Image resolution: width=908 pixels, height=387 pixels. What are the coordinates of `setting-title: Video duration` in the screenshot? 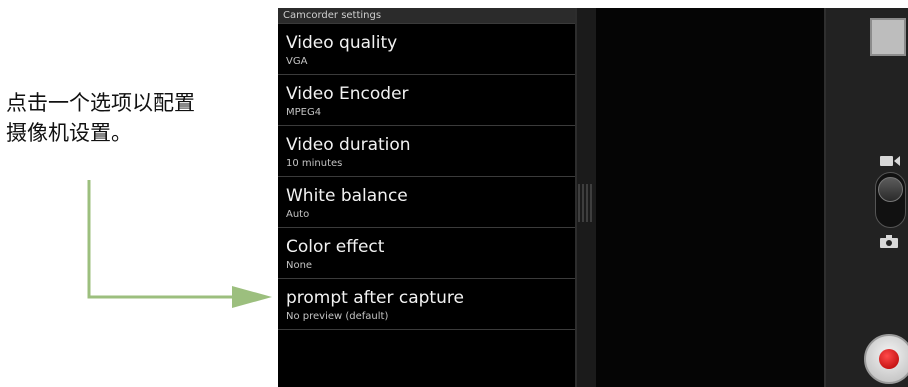 It's located at (348, 145).